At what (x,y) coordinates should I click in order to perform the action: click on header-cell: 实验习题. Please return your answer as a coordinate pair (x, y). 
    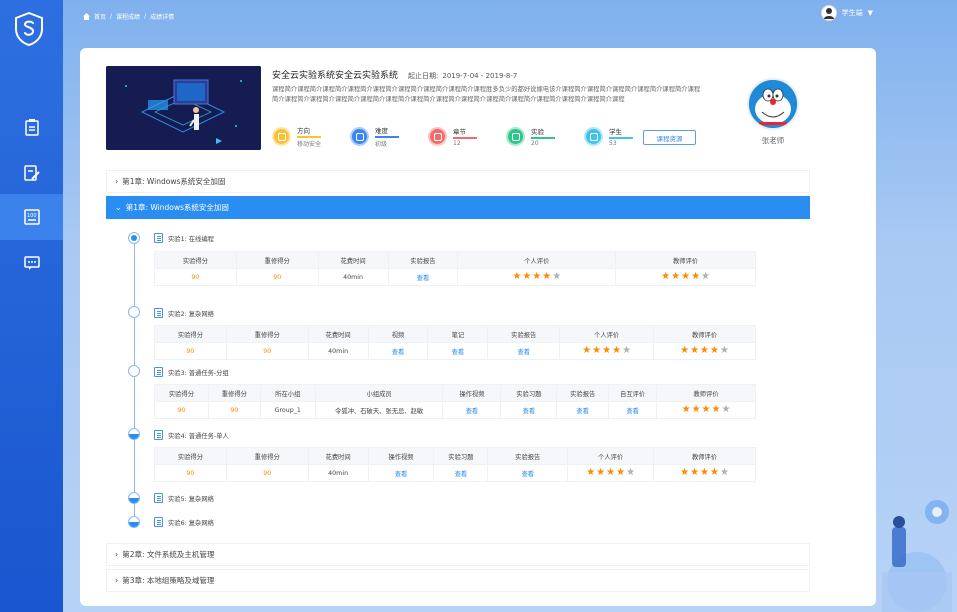
    Looking at the image, I should click on (461, 456).